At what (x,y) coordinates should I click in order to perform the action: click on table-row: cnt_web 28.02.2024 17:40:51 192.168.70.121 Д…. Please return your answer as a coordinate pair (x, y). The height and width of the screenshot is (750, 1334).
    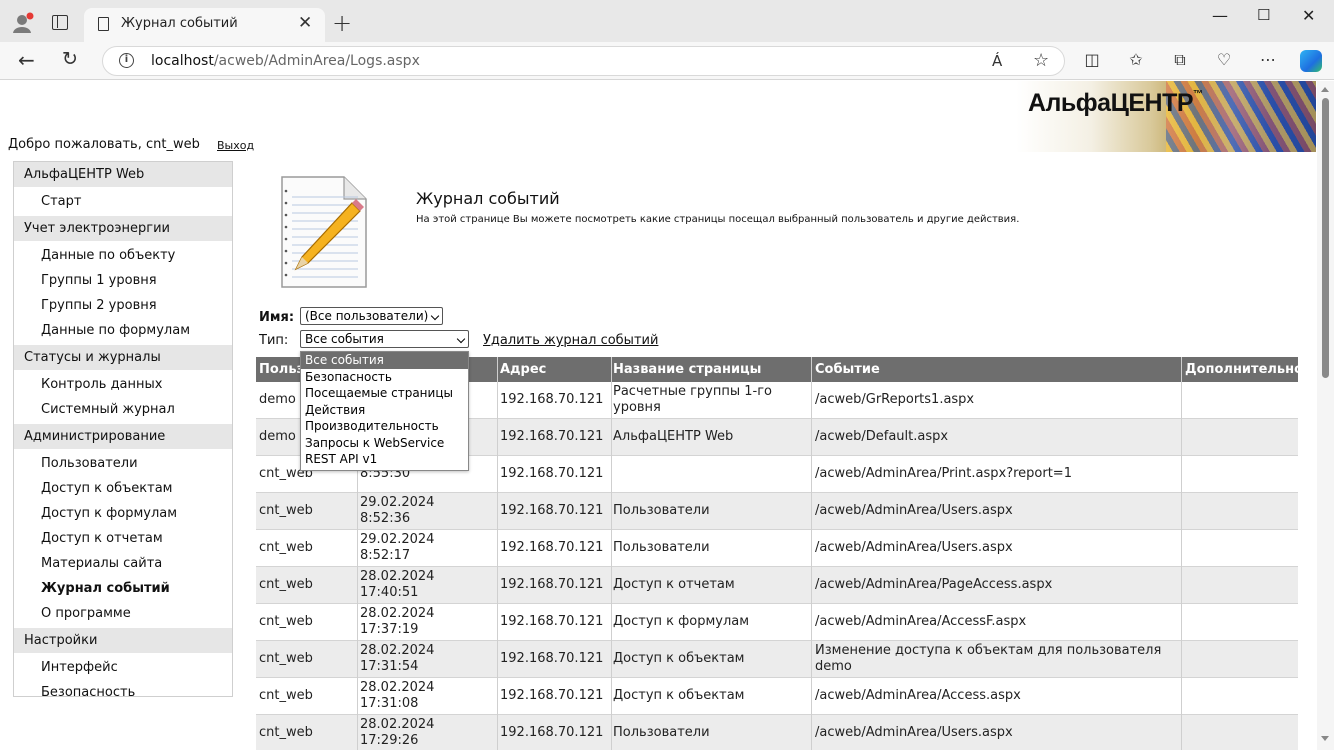
    Looking at the image, I should click on (777, 585).